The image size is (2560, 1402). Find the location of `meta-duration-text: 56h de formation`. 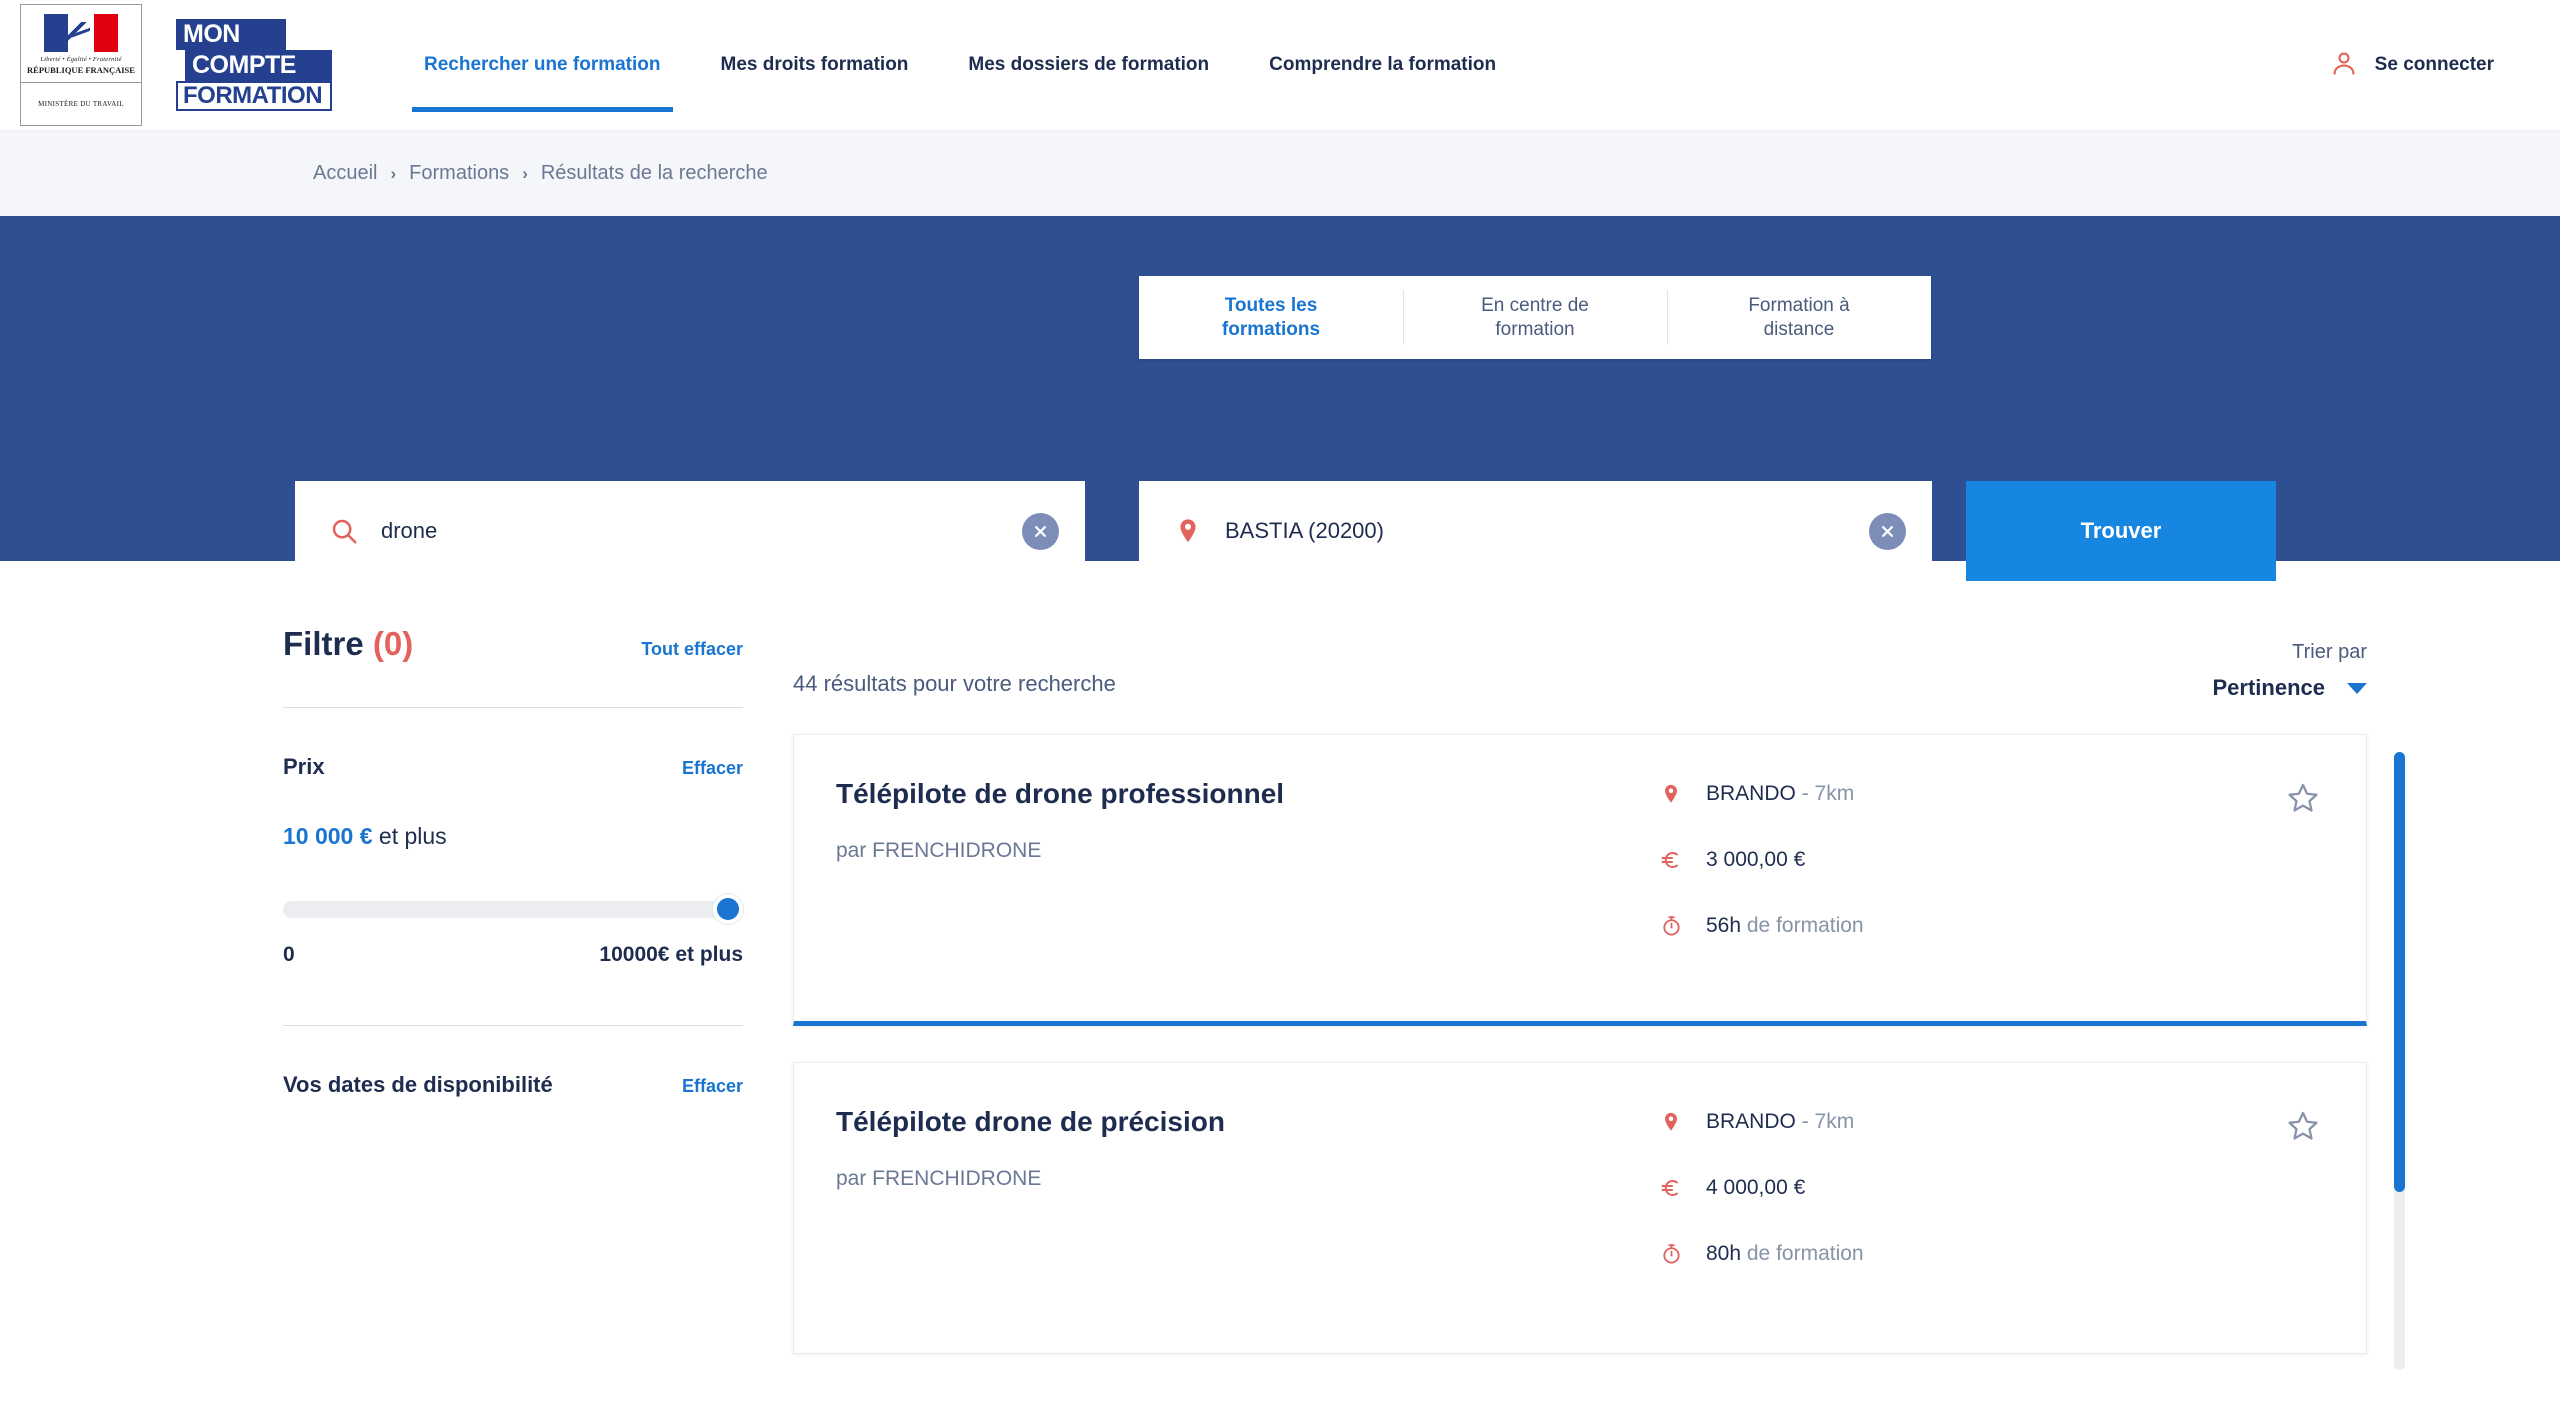

meta-duration-text: 56h de formation is located at coordinates (1785, 926).